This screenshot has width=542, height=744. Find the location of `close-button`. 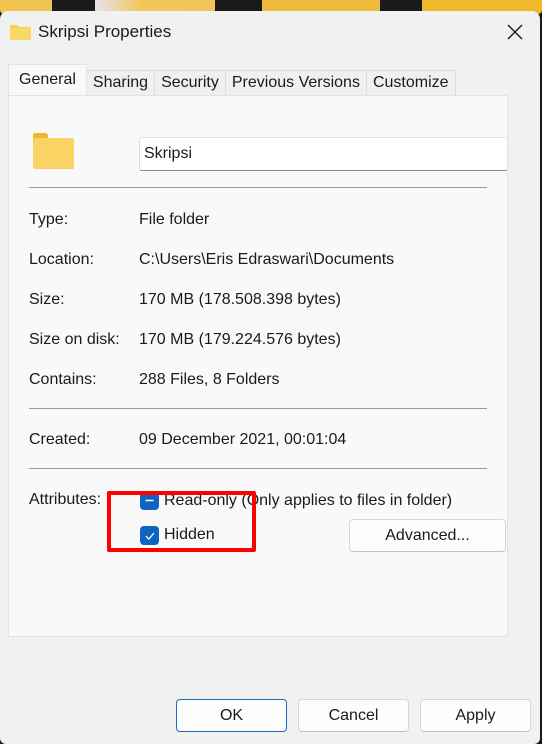

close-button is located at coordinates (515, 32).